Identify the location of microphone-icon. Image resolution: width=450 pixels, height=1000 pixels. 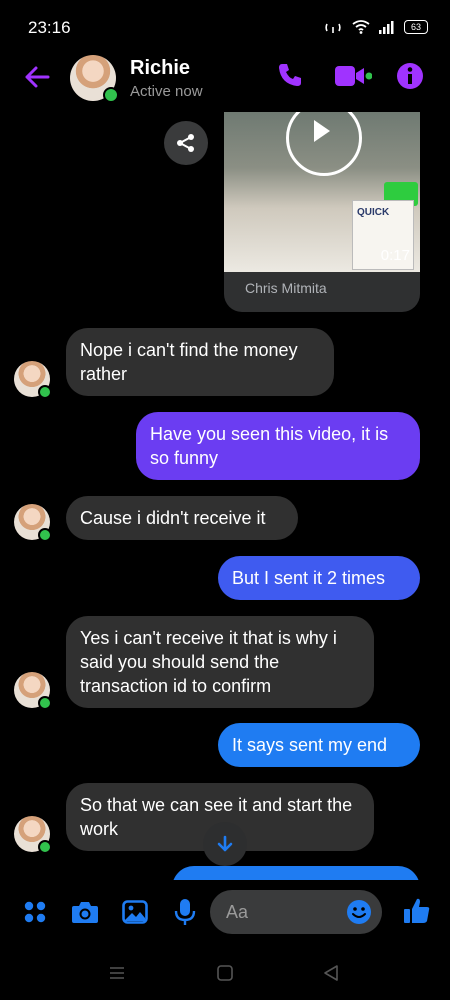
(185, 912).